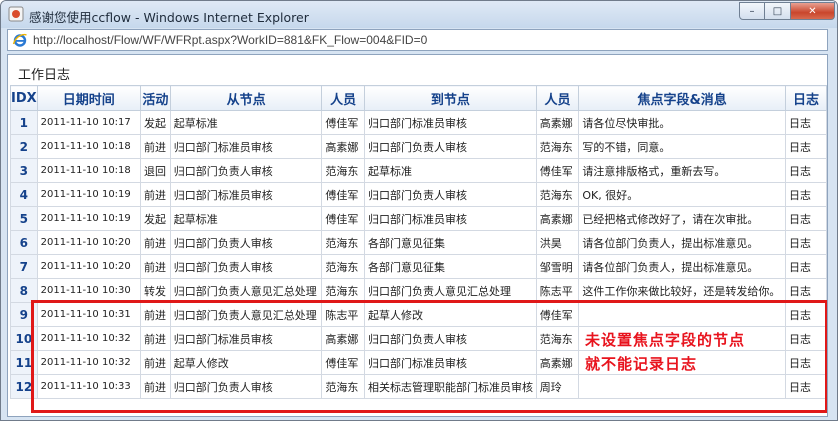  Describe the element at coordinates (155, 170) in the screenshot. I see `row-action: 退回` at that location.